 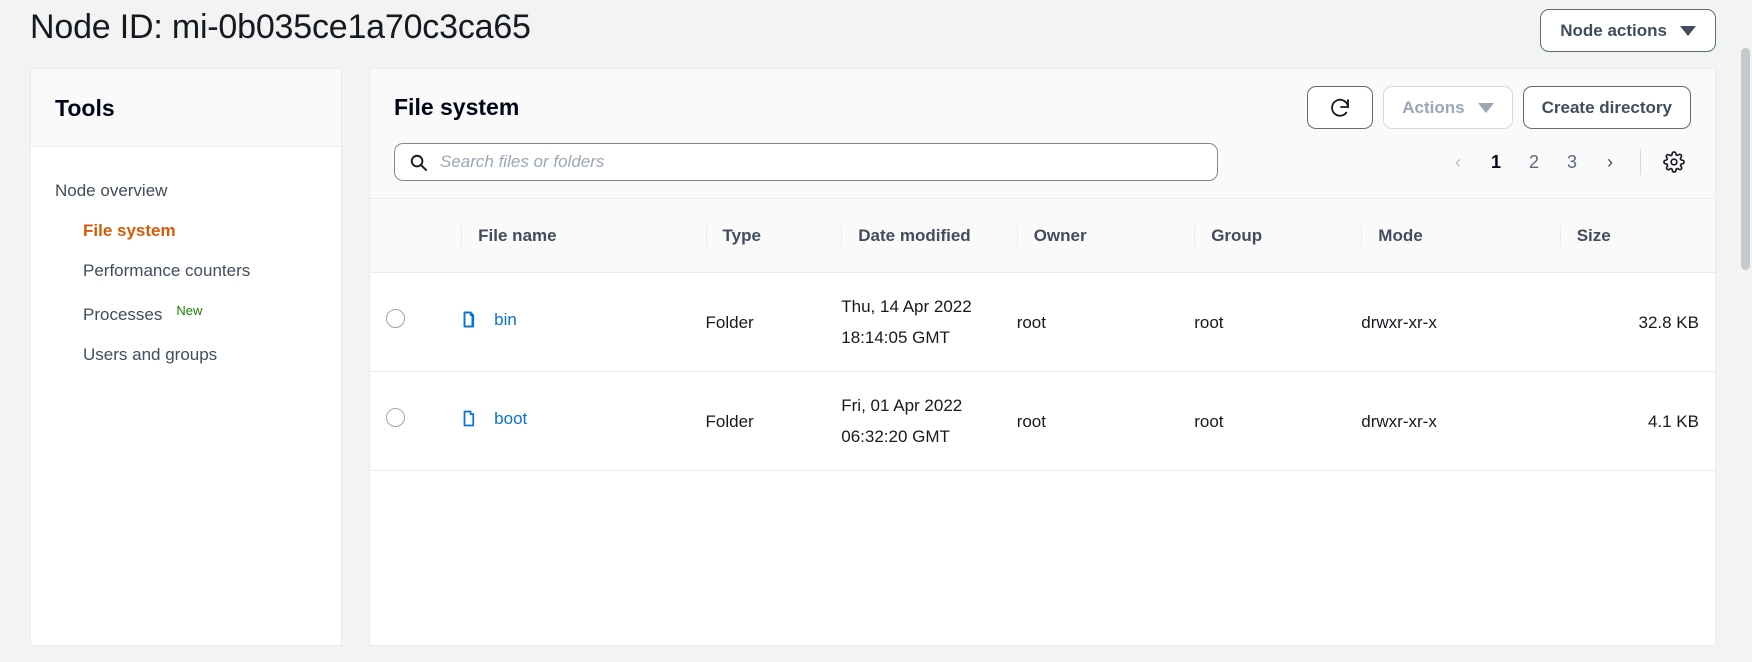 I want to click on row-size-cell: 32.8 KB, so click(x=1629, y=322).